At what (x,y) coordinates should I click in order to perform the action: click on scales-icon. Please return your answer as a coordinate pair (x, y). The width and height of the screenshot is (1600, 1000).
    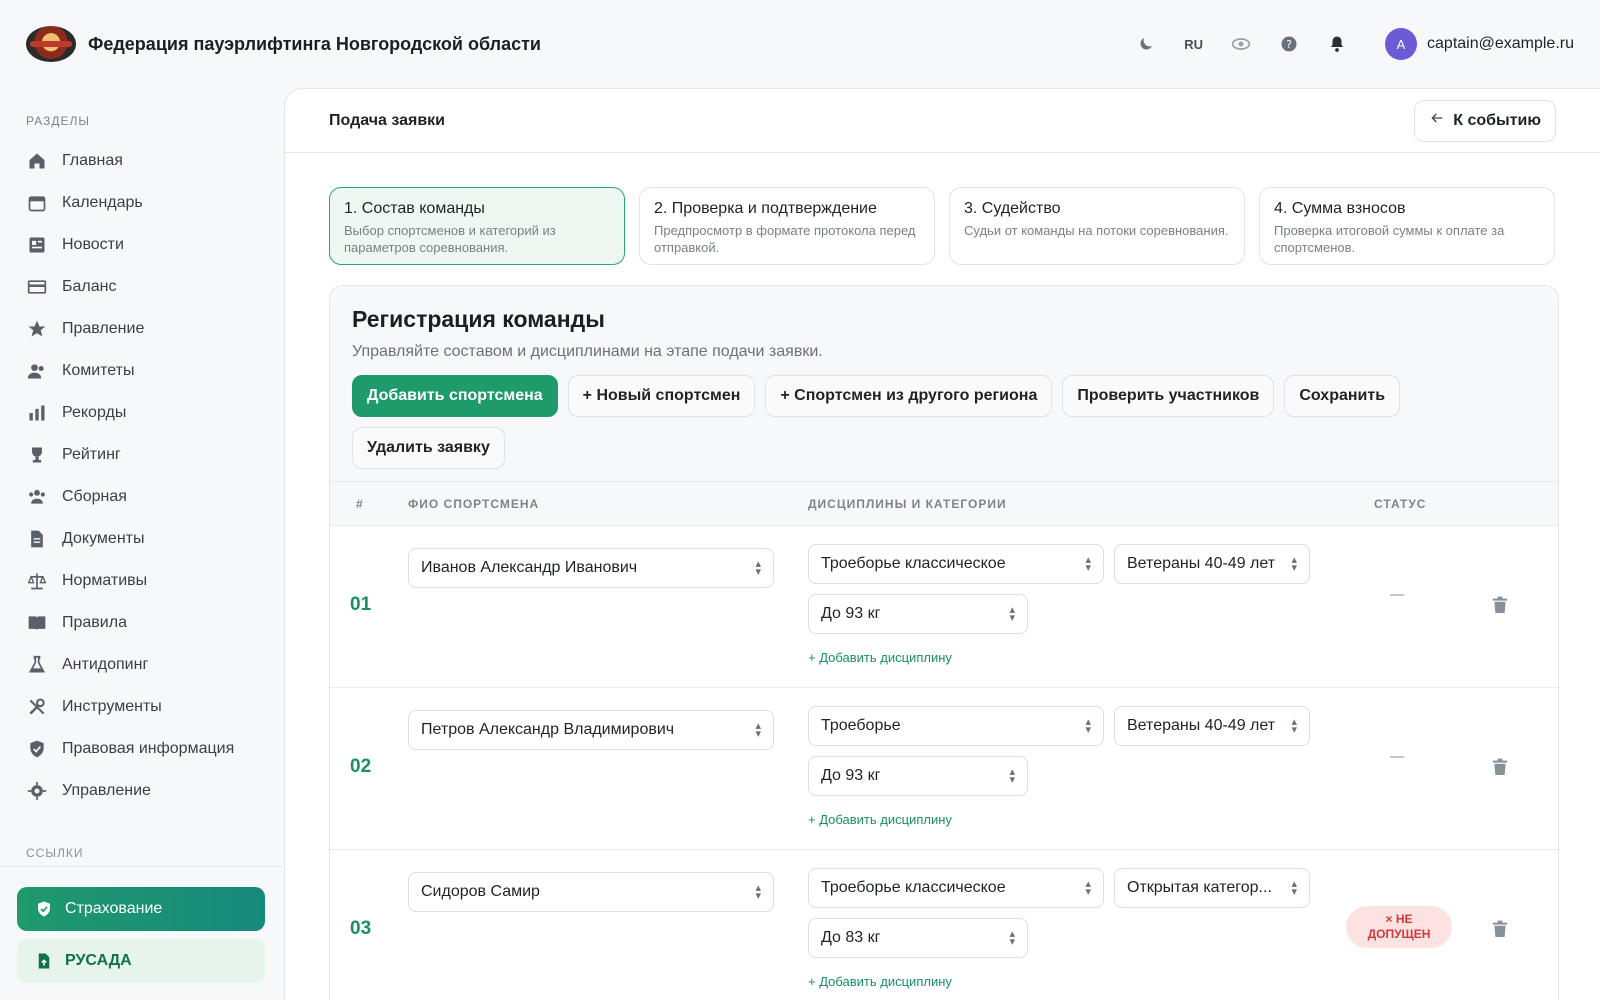
    Looking at the image, I should click on (37, 581).